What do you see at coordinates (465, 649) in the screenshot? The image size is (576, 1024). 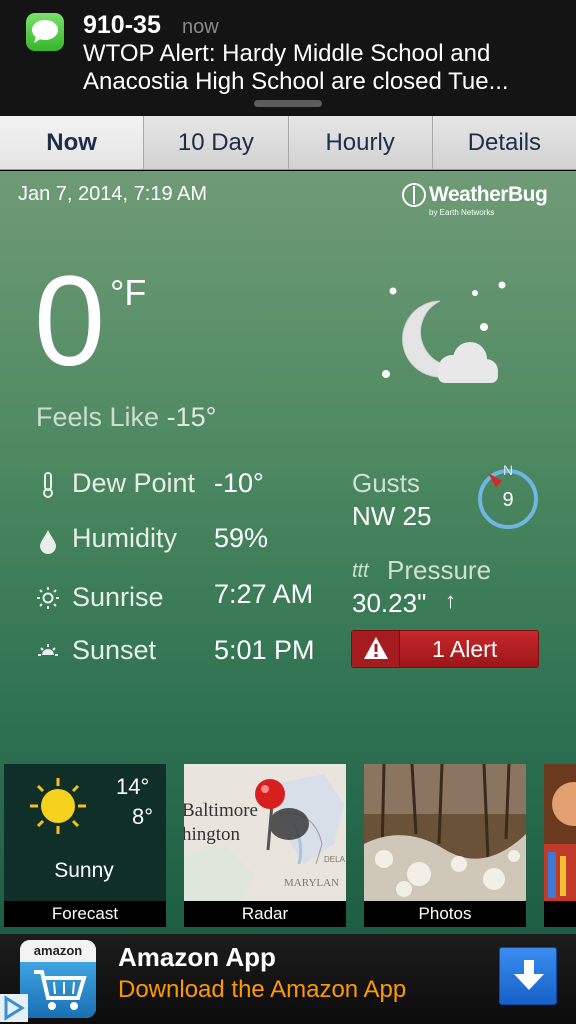 I see `alert-label: 1 Alert` at bounding box center [465, 649].